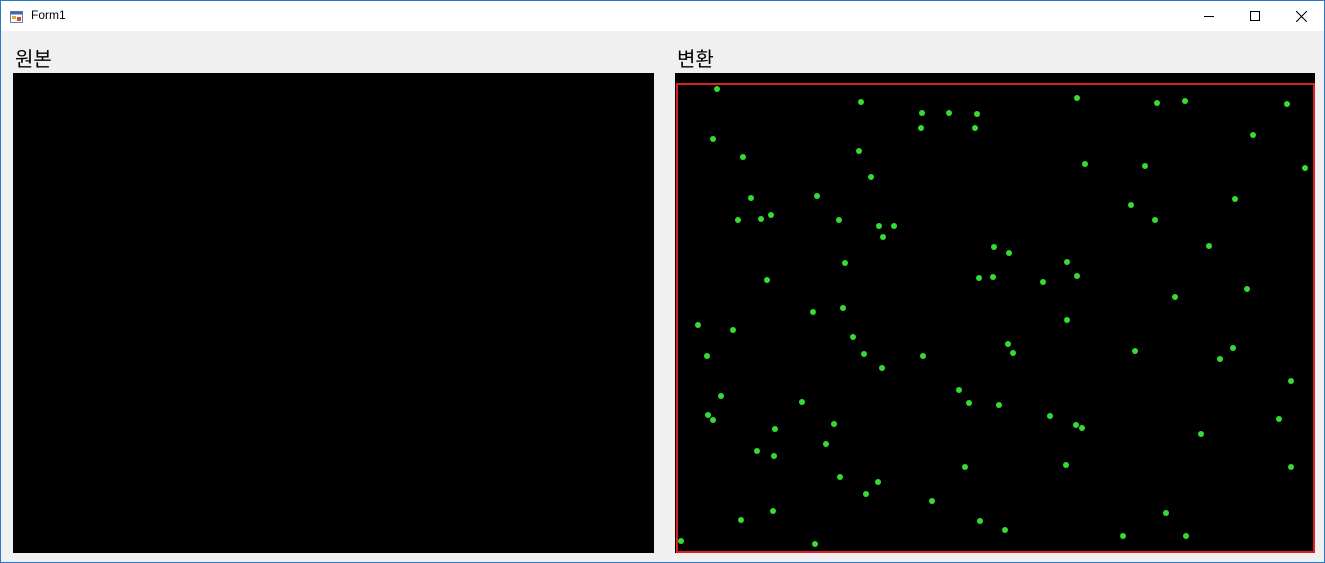  What do you see at coordinates (695, 59) in the screenshot?
I see `converted-label: 변환` at bounding box center [695, 59].